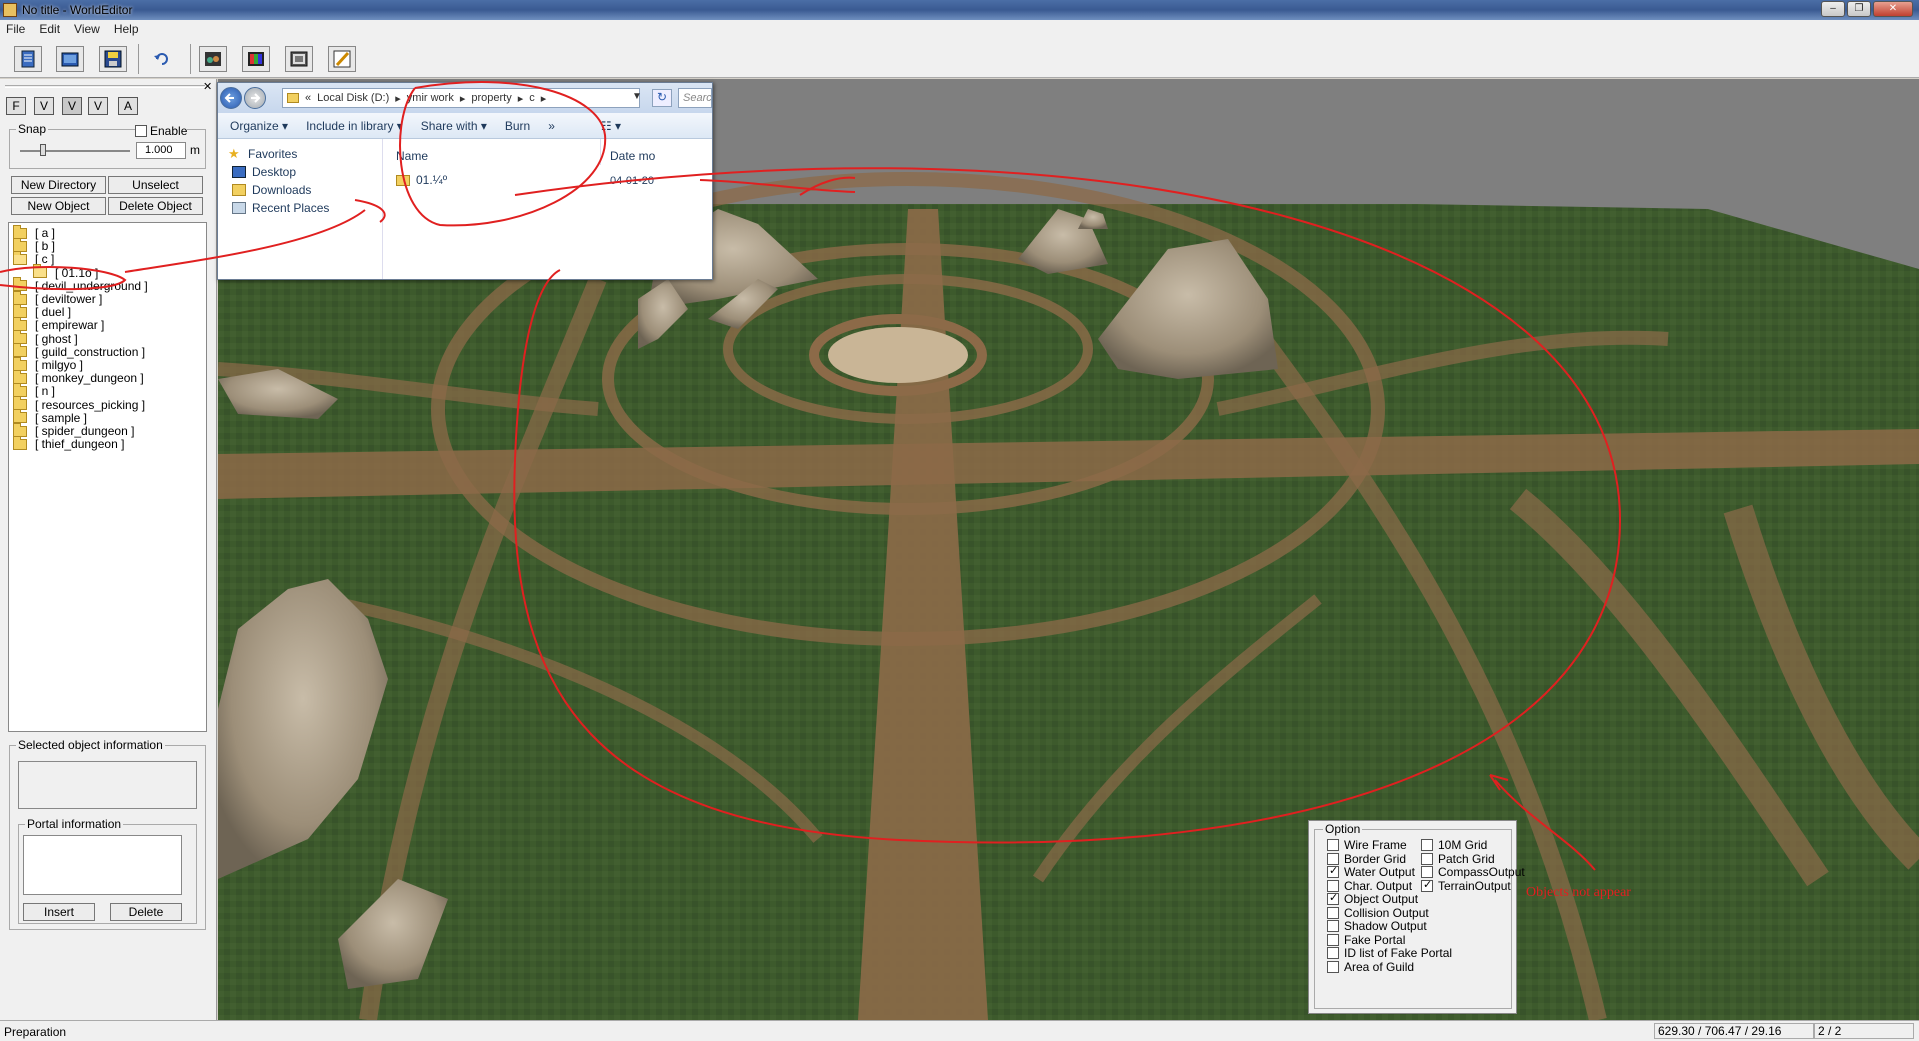 The image size is (1919, 1041). What do you see at coordinates (255, 98) in the screenshot?
I see `forward-button` at bounding box center [255, 98].